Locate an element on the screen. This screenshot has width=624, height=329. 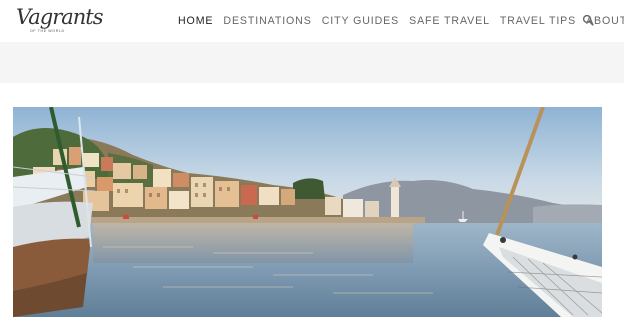
search-icon is located at coordinates (588, 19).